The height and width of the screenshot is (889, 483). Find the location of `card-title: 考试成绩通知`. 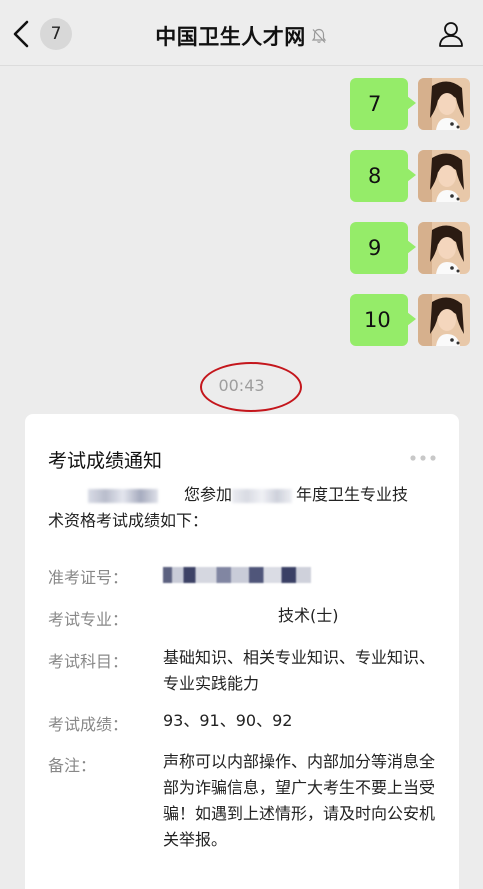

card-title: 考试成绩通知 is located at coordinates (105, 461).